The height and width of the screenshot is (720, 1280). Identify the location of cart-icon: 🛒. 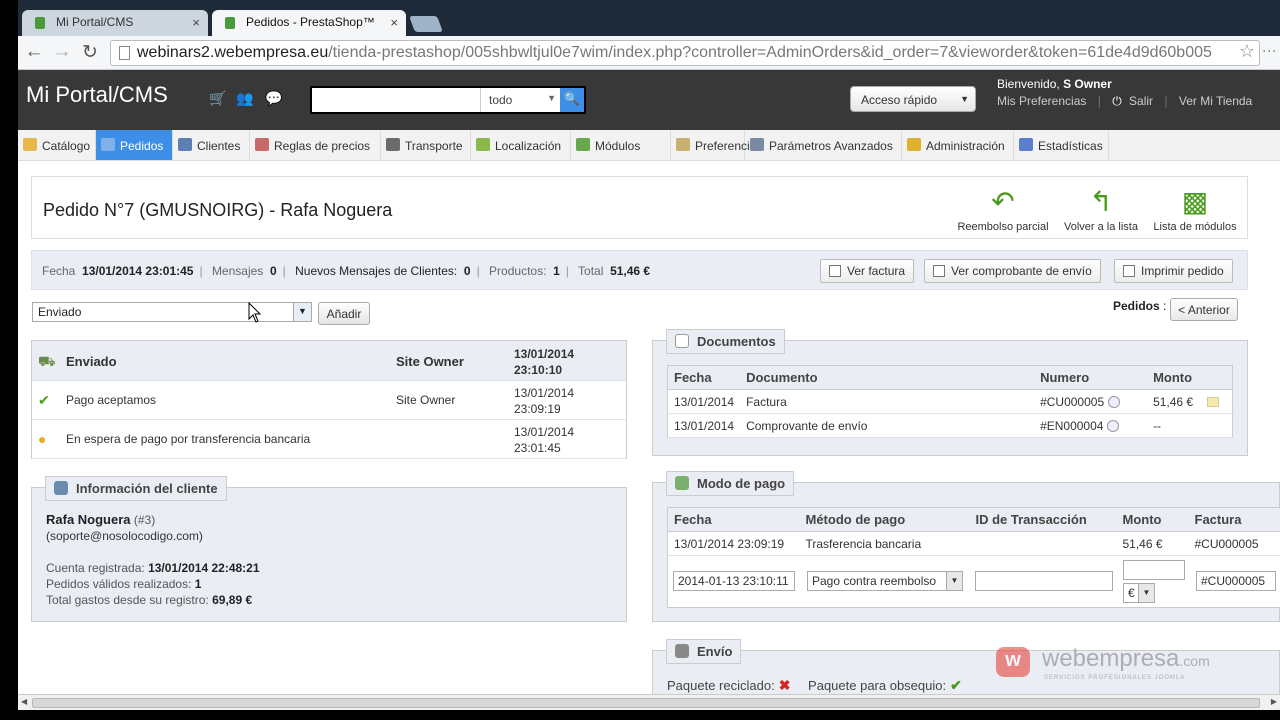
(217, 98).